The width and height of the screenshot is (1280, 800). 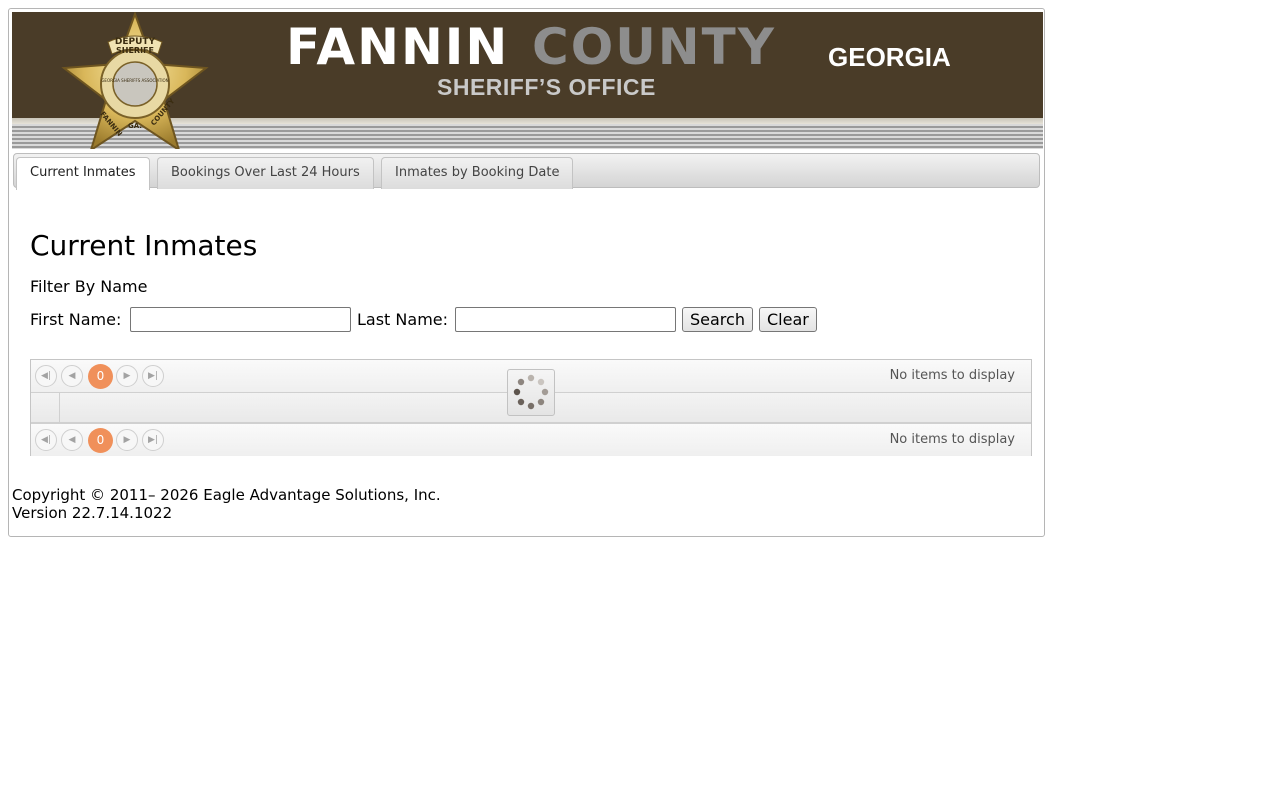 I want to click on first-name-input, so click(x=240, y=319).